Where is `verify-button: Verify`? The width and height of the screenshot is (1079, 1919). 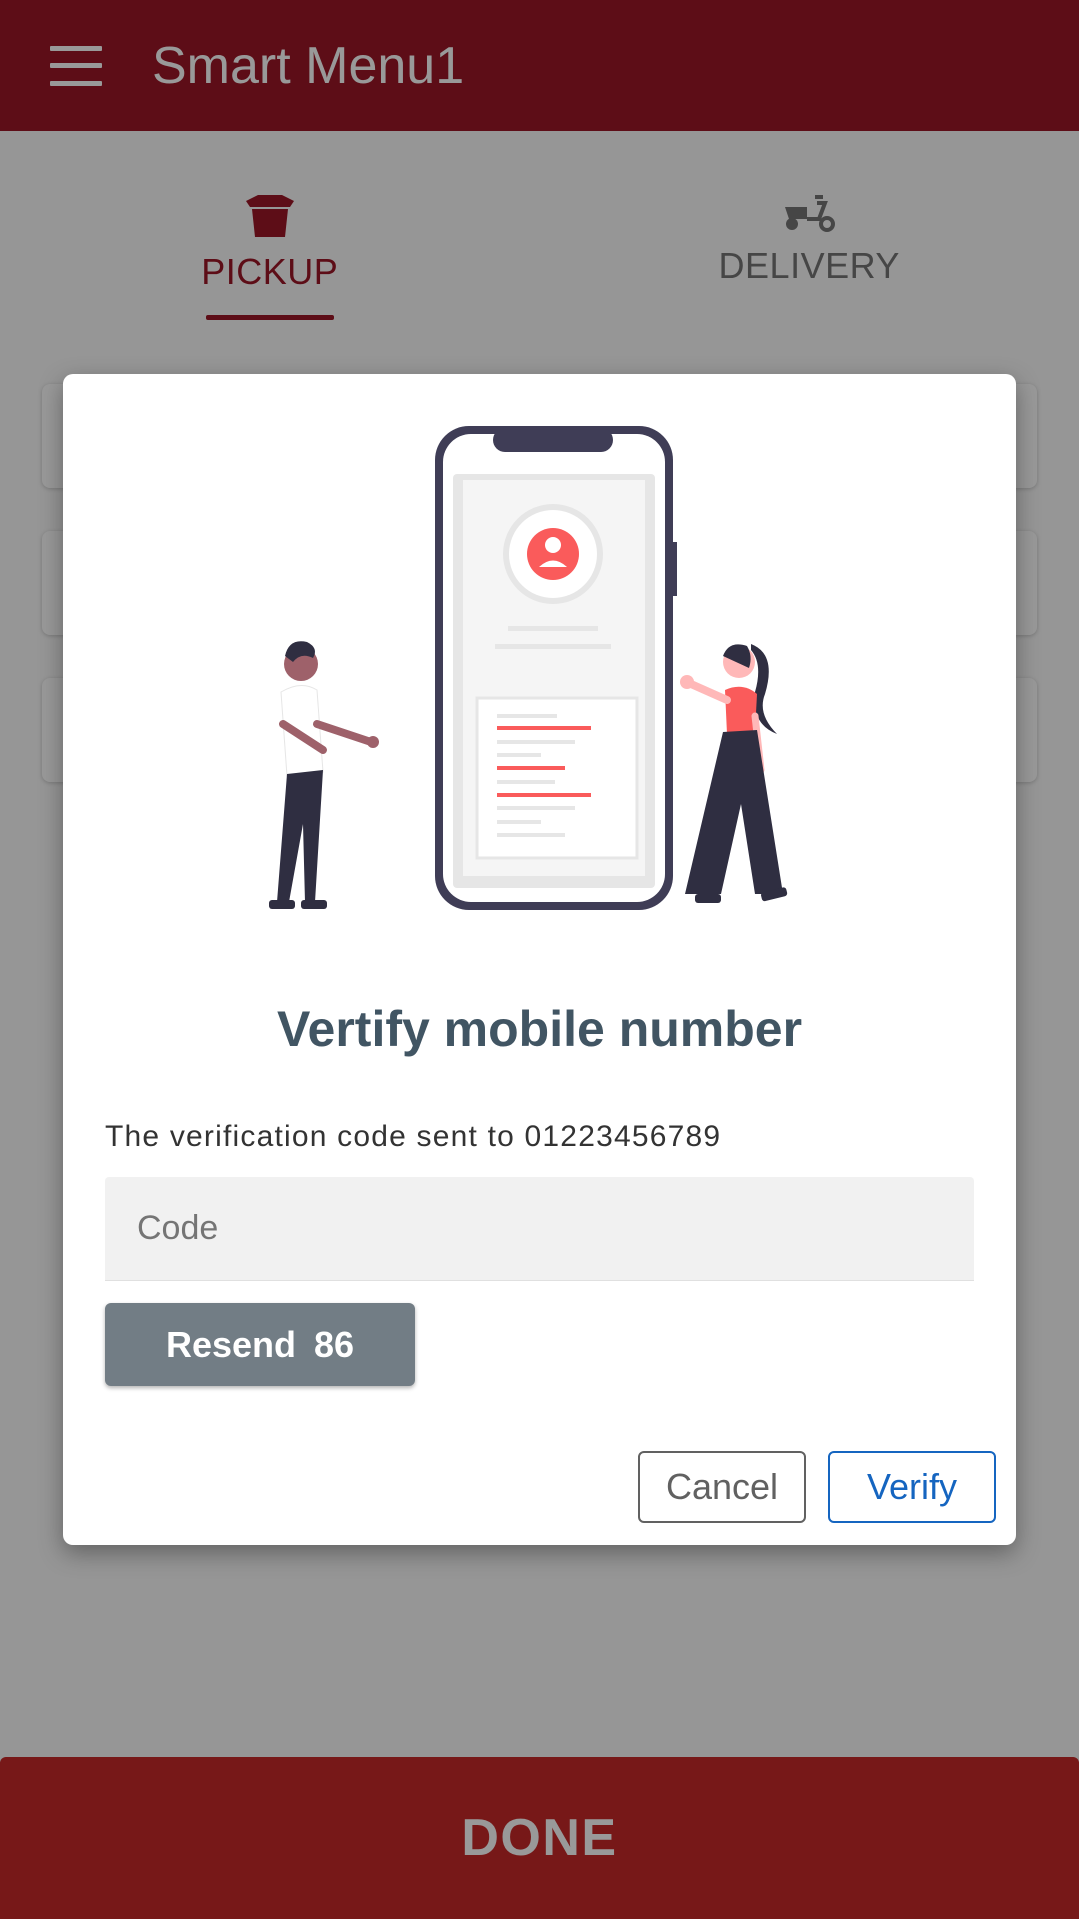 verify-button: Verify is located at coordinates (912, 1487).